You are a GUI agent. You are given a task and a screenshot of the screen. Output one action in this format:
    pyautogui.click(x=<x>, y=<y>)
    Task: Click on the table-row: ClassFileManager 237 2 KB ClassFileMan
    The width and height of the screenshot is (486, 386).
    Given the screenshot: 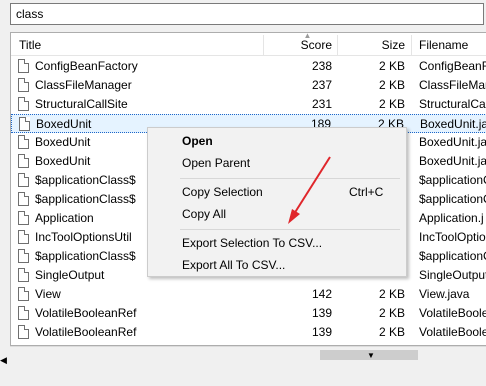 What is the action you would take?
    pyautogui.click(x=248, y=85)
    